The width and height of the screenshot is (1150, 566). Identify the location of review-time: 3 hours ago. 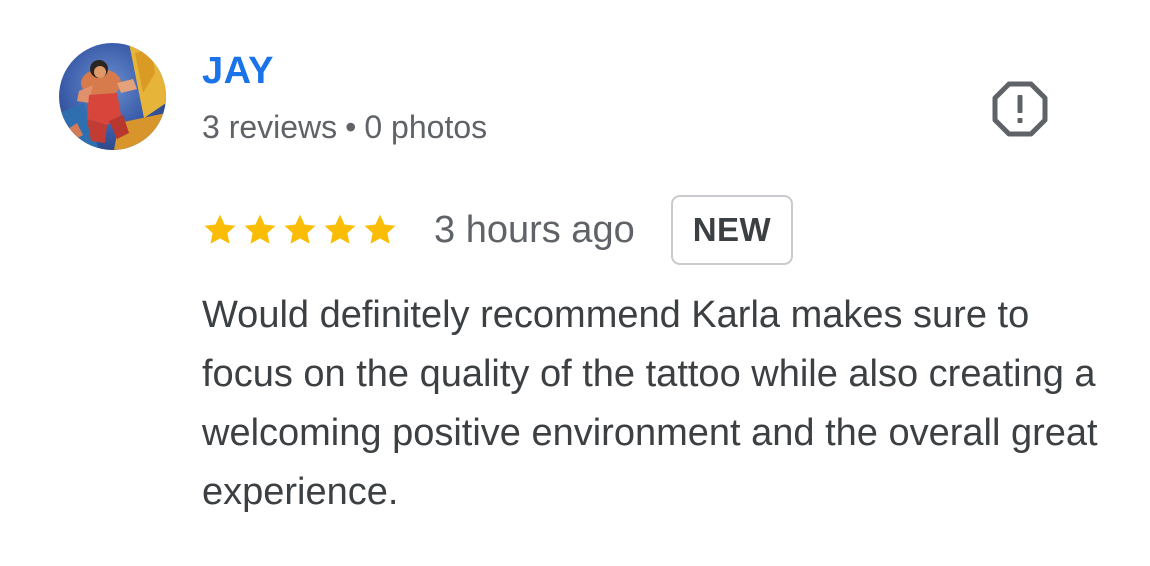
(534, 230).